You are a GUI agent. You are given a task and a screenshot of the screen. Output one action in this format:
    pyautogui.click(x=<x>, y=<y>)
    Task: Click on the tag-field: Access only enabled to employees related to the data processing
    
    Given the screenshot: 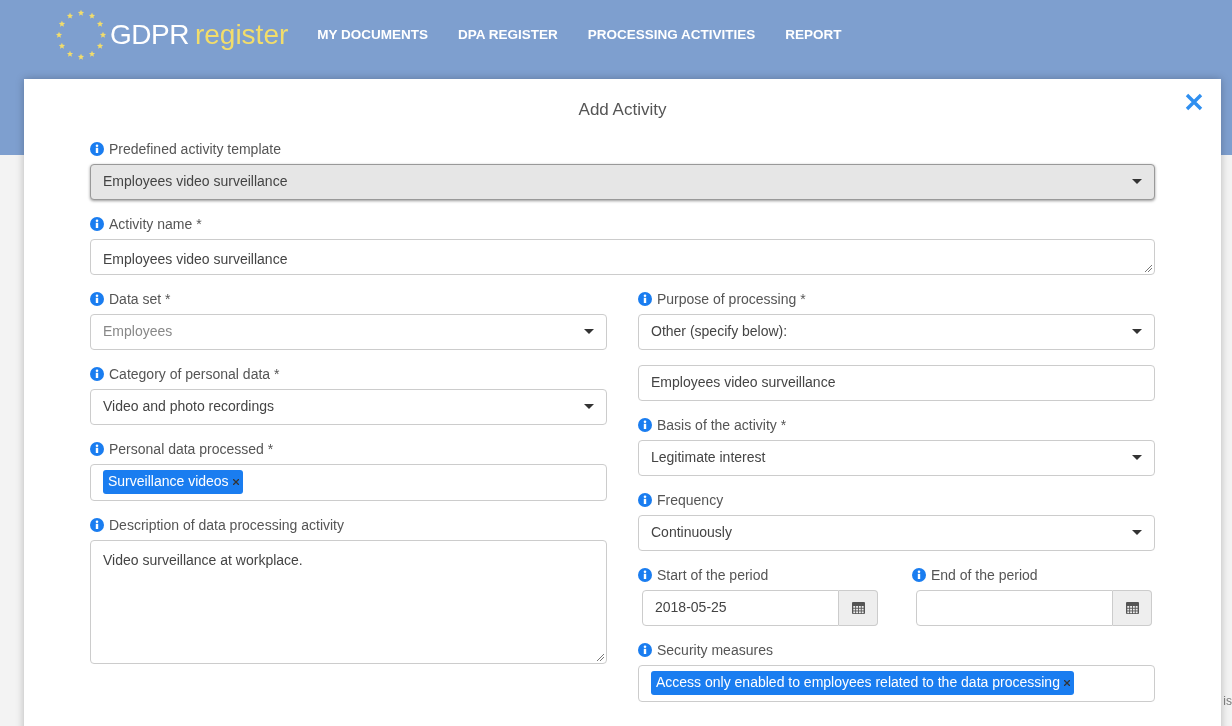 What is the action you would take?
    pyautogui.click(x=896, y=683)
    